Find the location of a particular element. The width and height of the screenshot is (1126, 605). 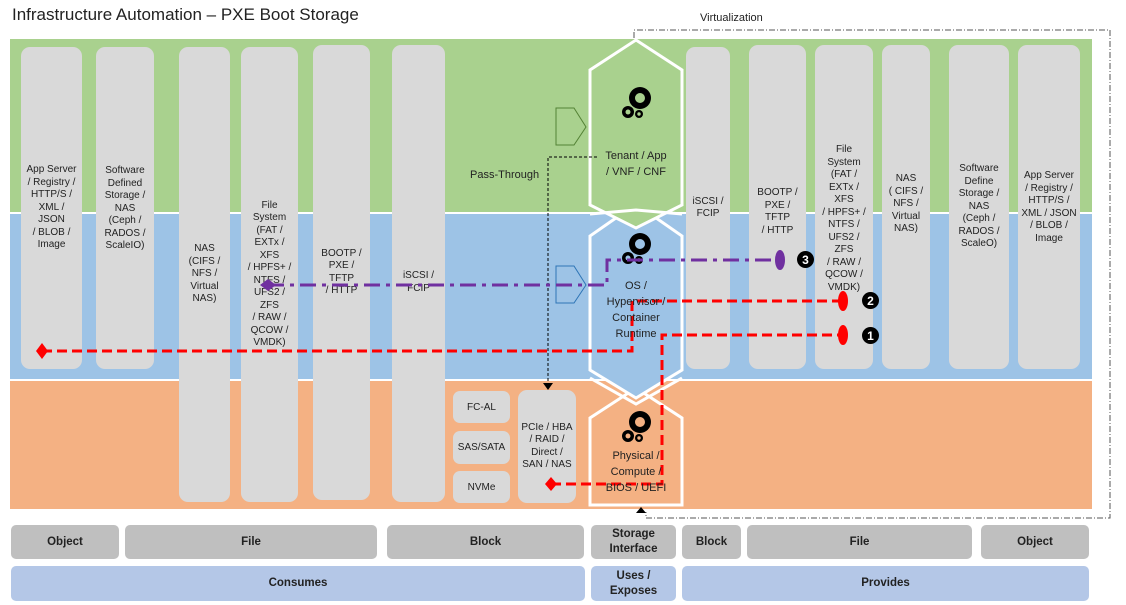

pass-through-label: Pass-Through is located at coordinates (505, 175).